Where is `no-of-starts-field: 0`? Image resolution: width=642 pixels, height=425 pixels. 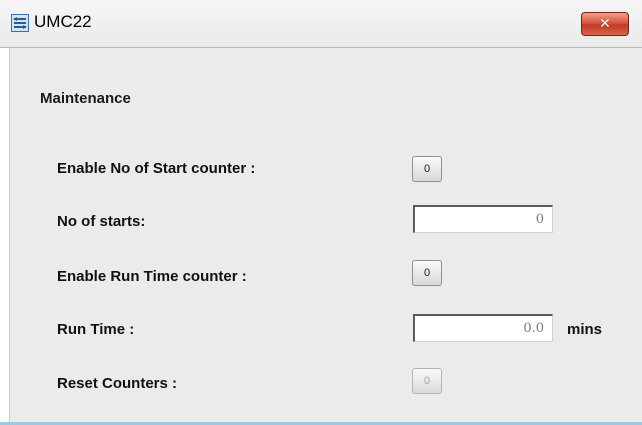
no-of-starts-field: 0 is located at coordinates (483, 219).